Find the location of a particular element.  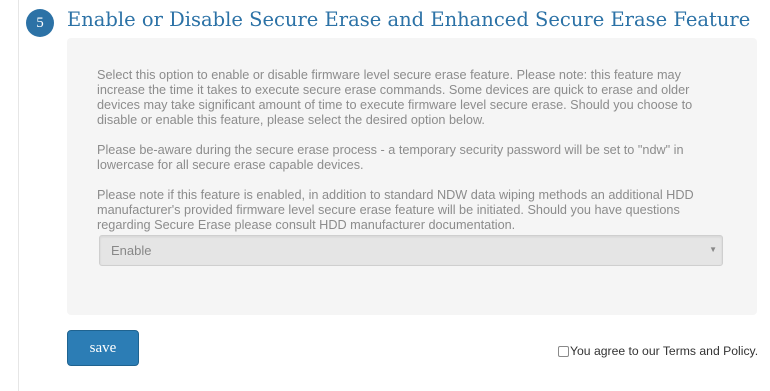

terms-label: You agree to our Terms and Policy. is located at coordinates (664, 351).